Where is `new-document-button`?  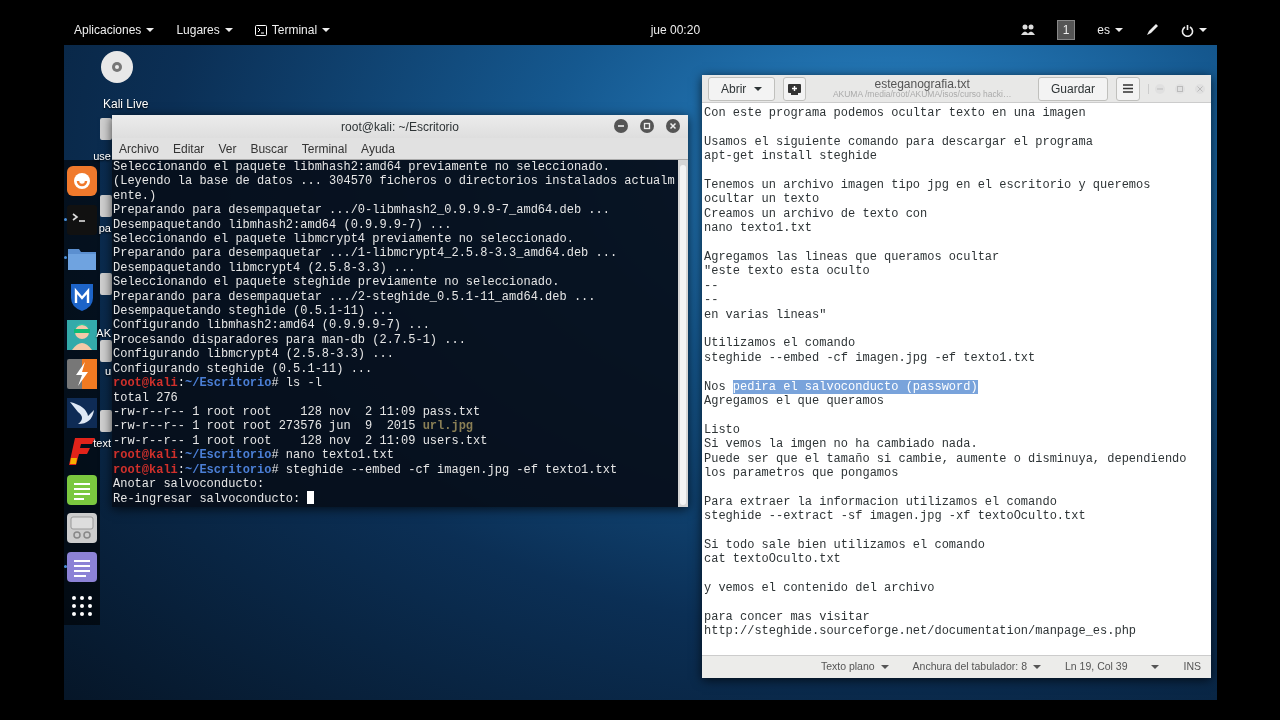
new-document-button is located at coordinates (795, 88).